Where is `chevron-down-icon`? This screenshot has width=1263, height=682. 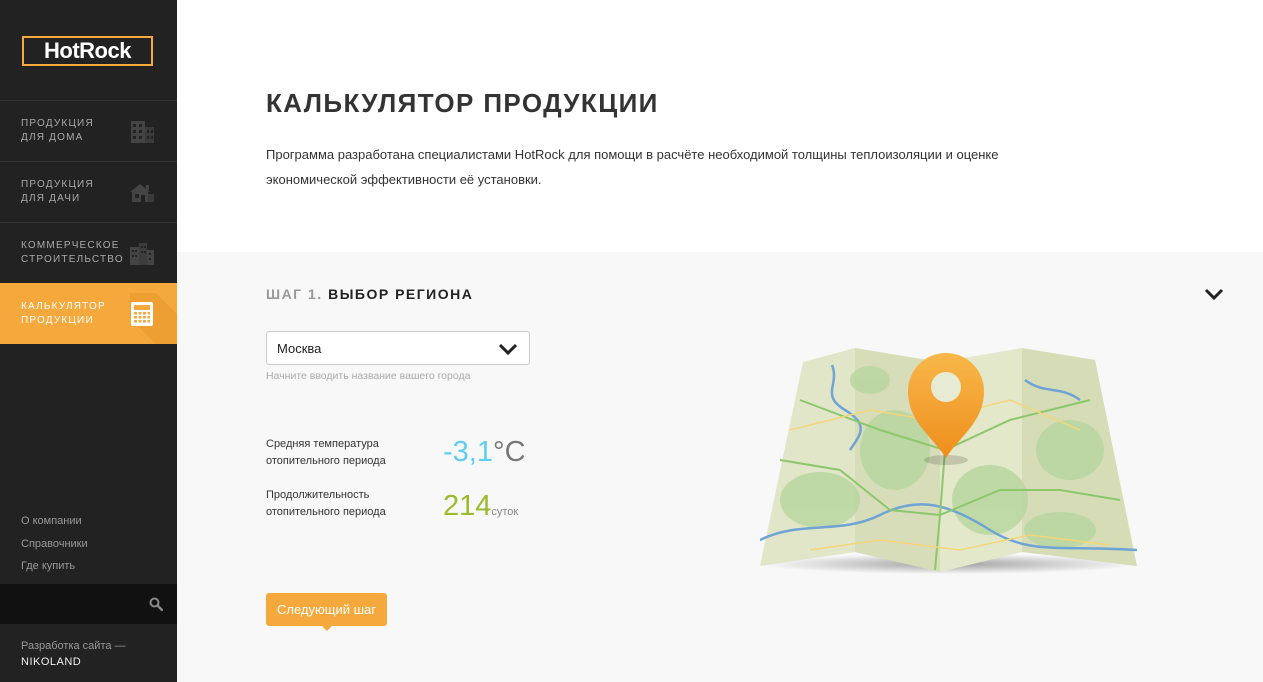
chevron-down-icon is located at coordinates (508, 349).